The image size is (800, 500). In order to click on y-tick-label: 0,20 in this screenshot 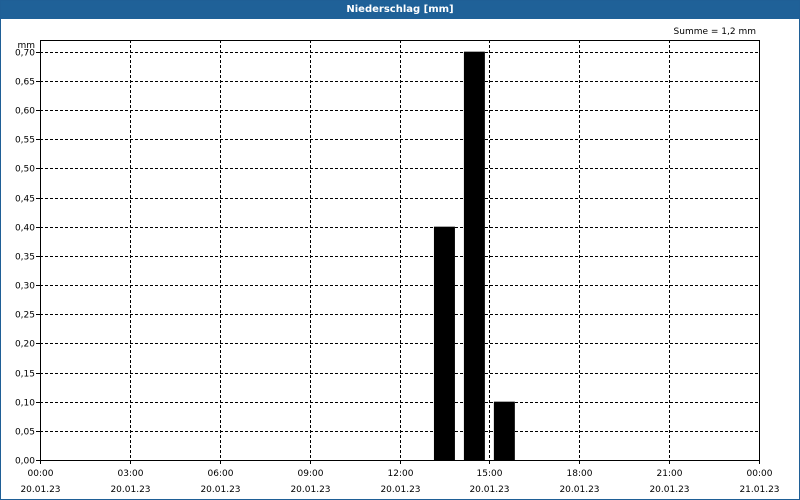, I will do `click(25, 345)`.